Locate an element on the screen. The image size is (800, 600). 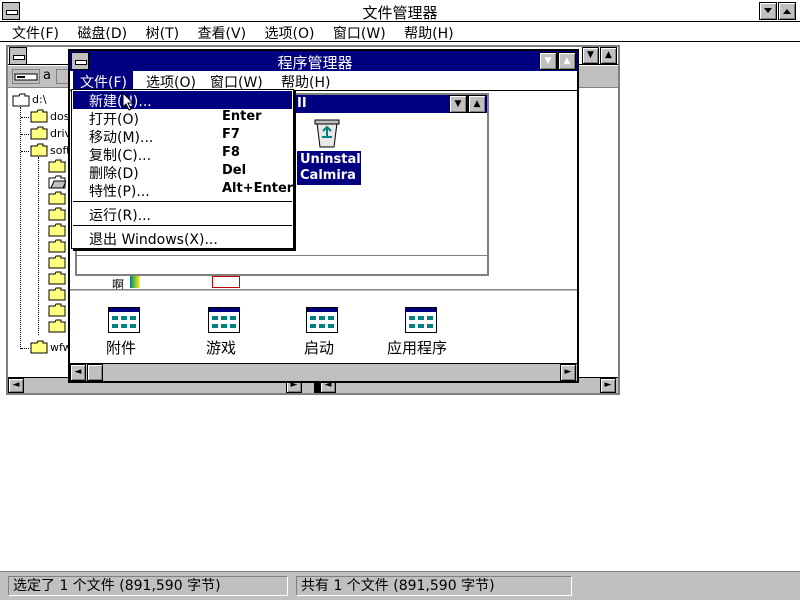
pm-scroll-thumb is located at coordinates (95, 372).